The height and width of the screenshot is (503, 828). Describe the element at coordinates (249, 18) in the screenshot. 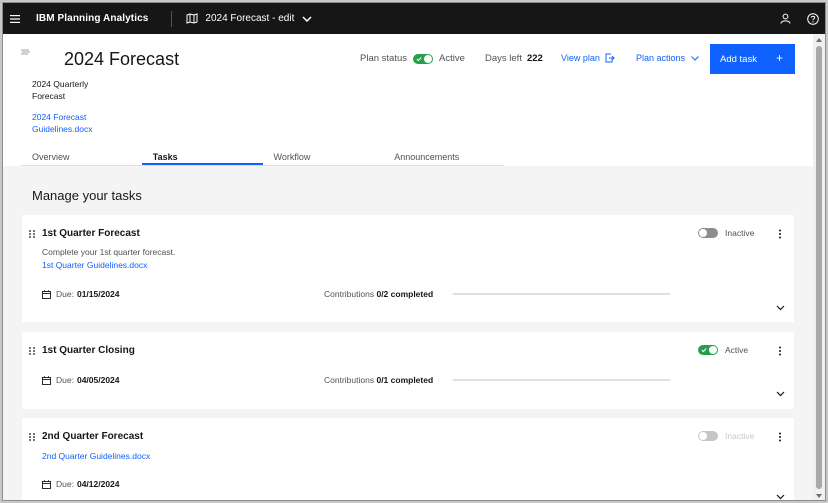

I see `plan-title: 2024 Forecast - edit` at that location.